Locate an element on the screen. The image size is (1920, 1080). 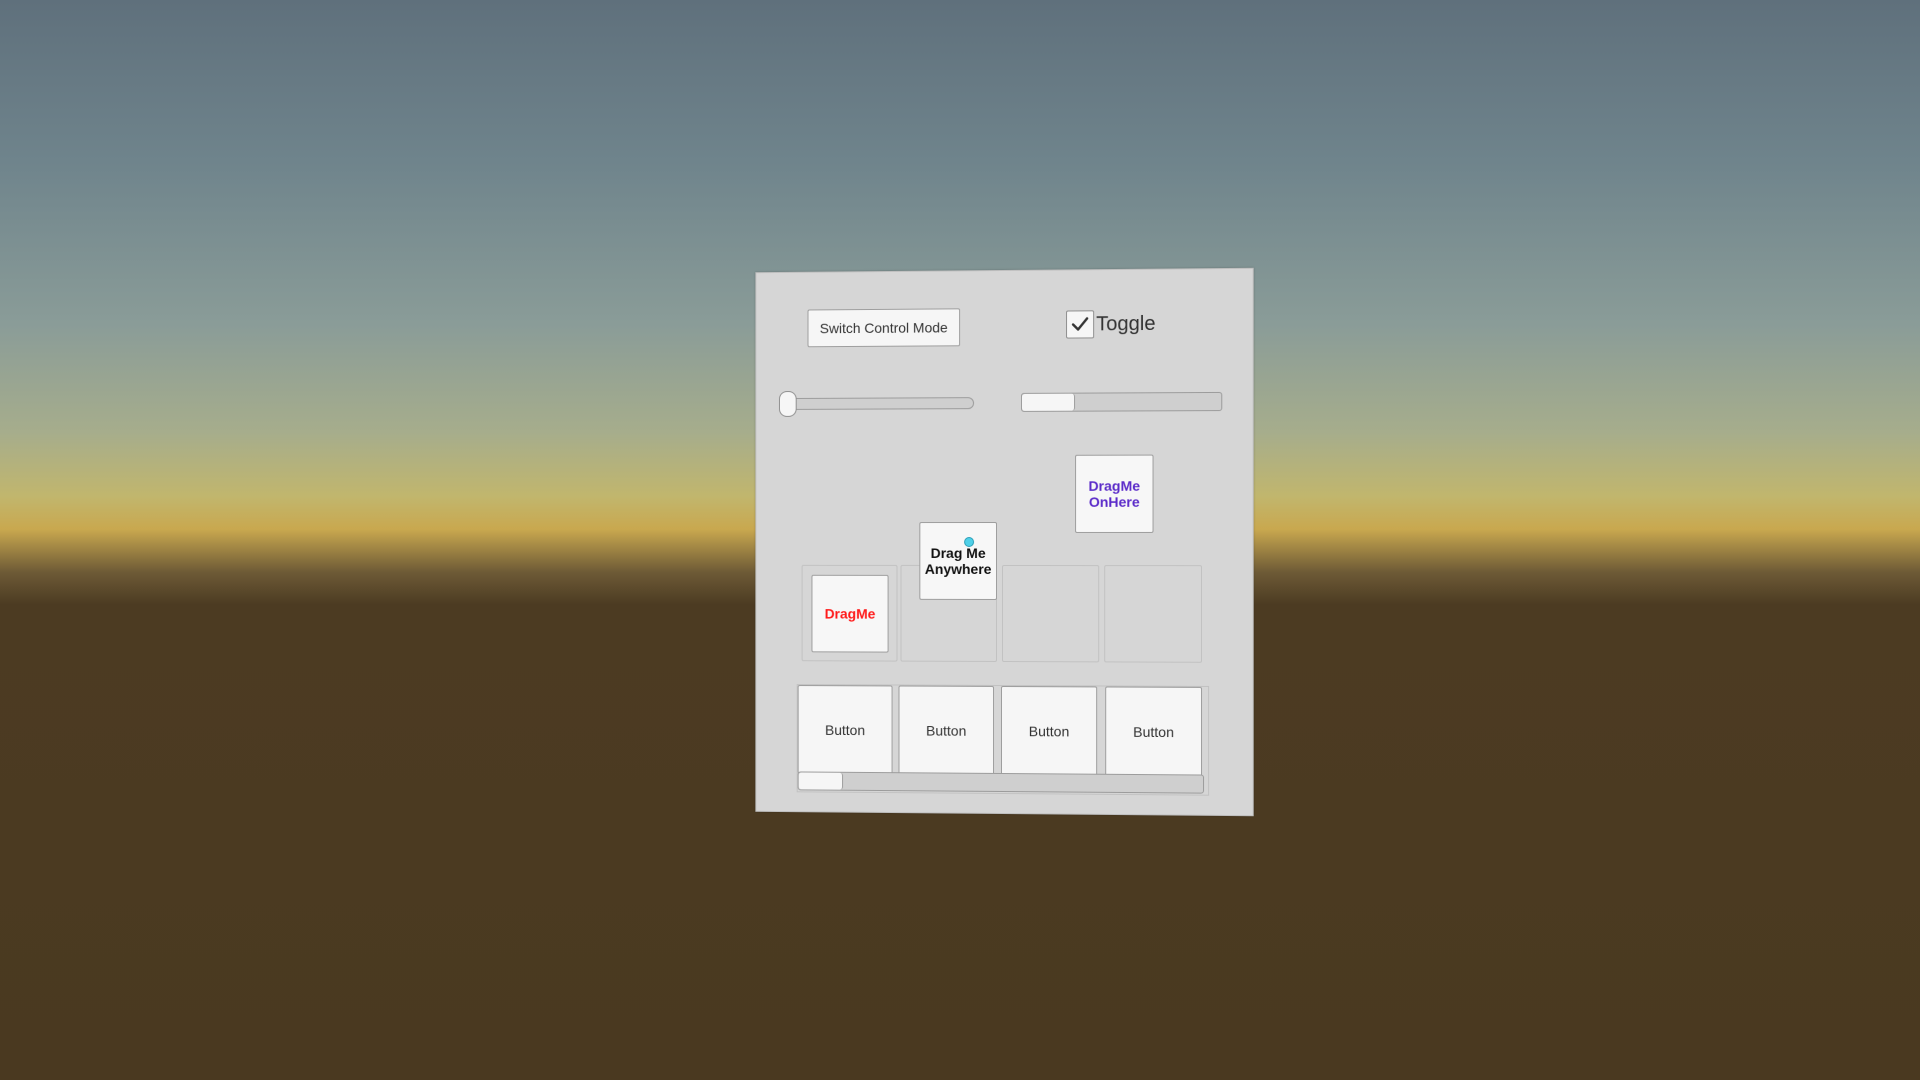
drag-me-on-here-tile: DragMe OnHere is located at coordinates (1114, 493).